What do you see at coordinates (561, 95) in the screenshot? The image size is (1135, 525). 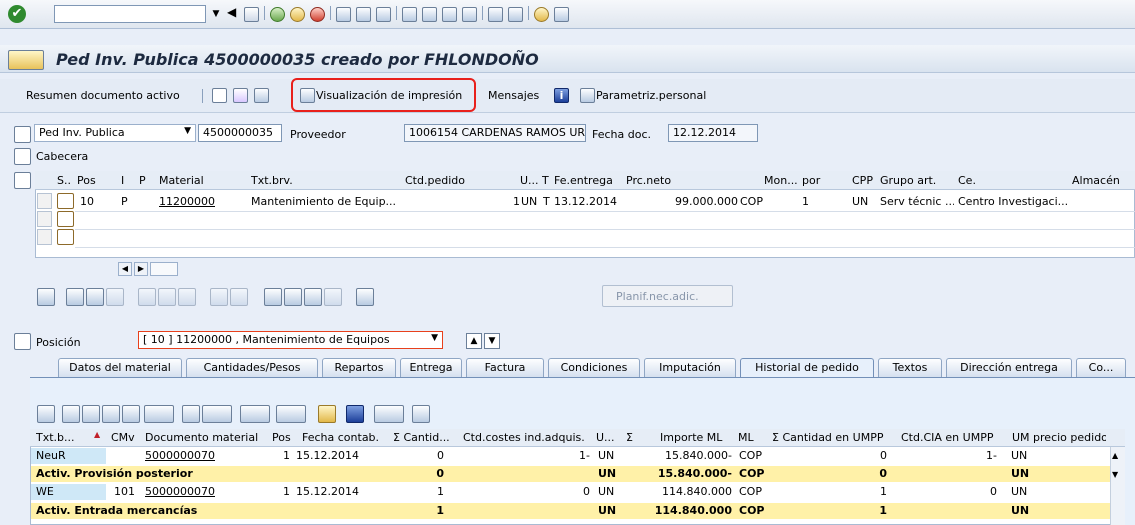 I see `info-icon: i` at bounding box center [561, 95].